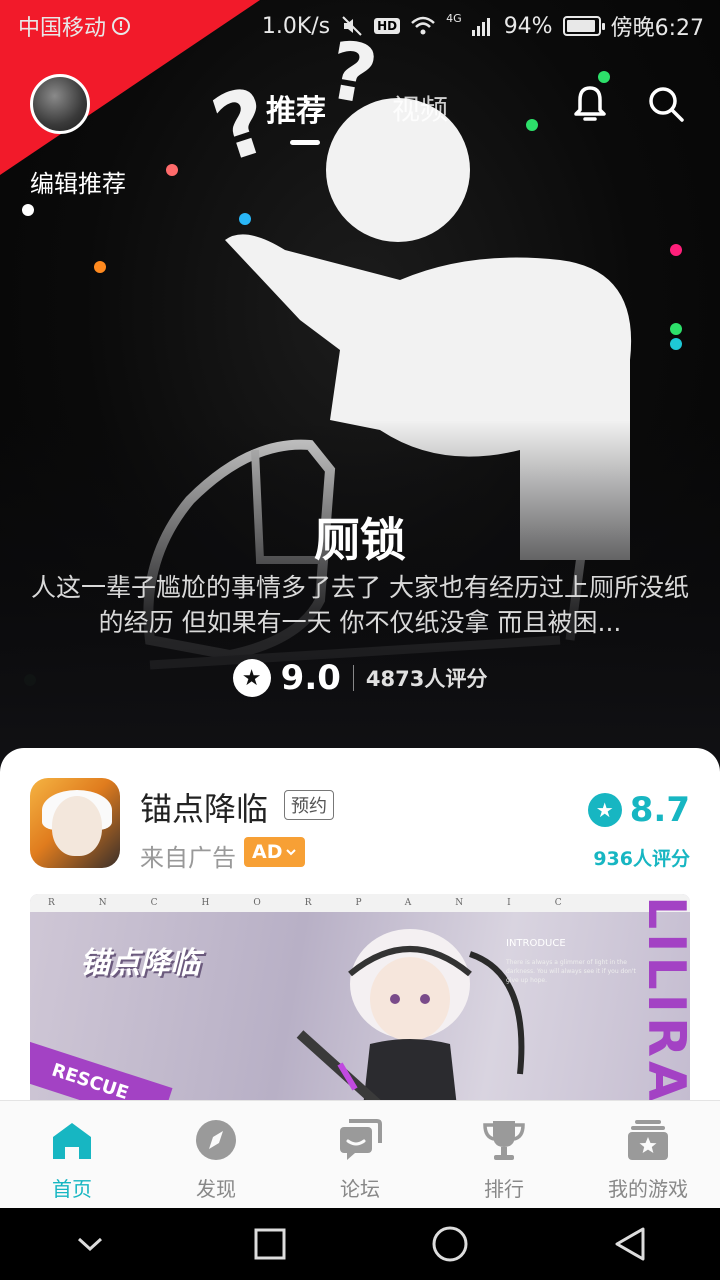 This screenshot has width=720, height=1280. I want to click on nav-label-ranking: 排行, so click(504, 1189).